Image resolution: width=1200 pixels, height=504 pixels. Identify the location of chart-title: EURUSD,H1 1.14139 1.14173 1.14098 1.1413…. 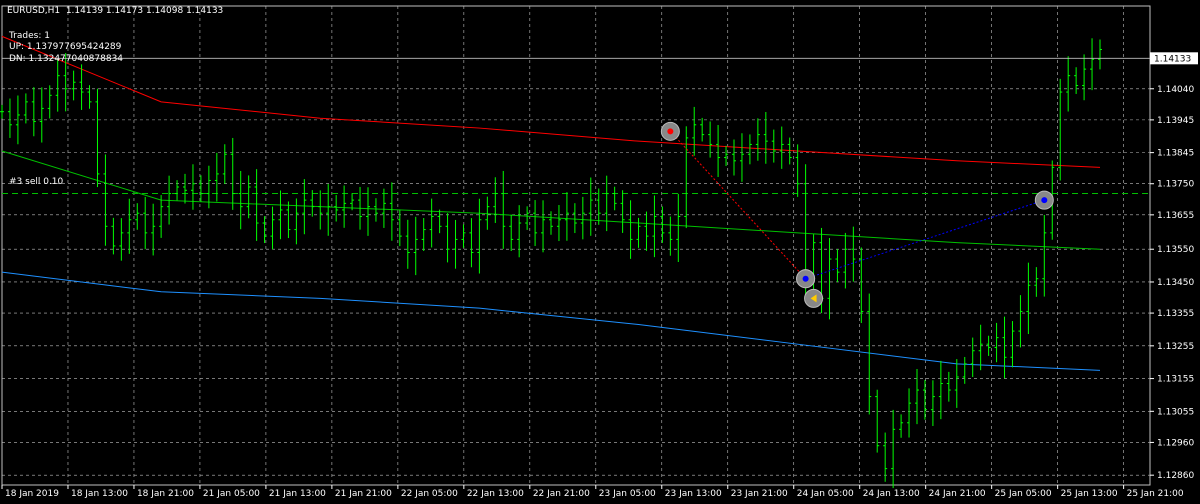
(115, 11).